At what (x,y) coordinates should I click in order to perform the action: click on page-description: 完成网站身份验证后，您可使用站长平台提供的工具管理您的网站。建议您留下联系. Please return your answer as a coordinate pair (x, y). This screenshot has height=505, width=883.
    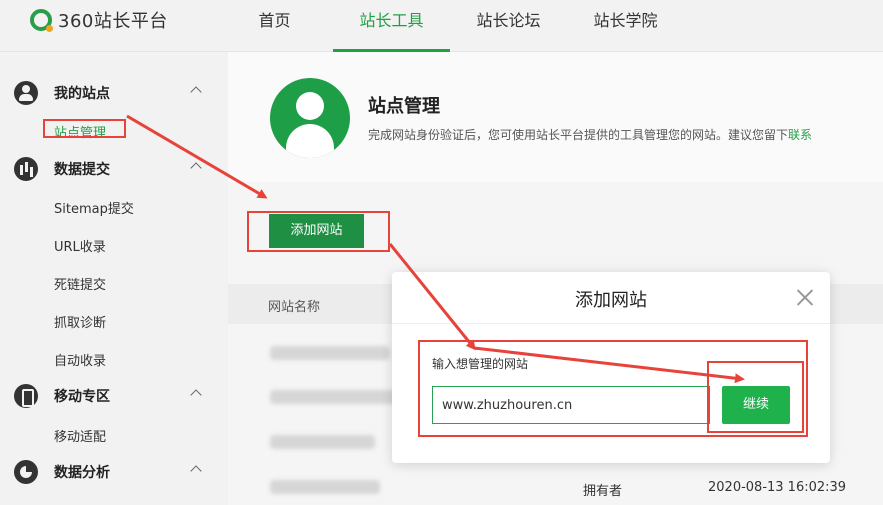
    Looking at the image, I should click on (625, 134).